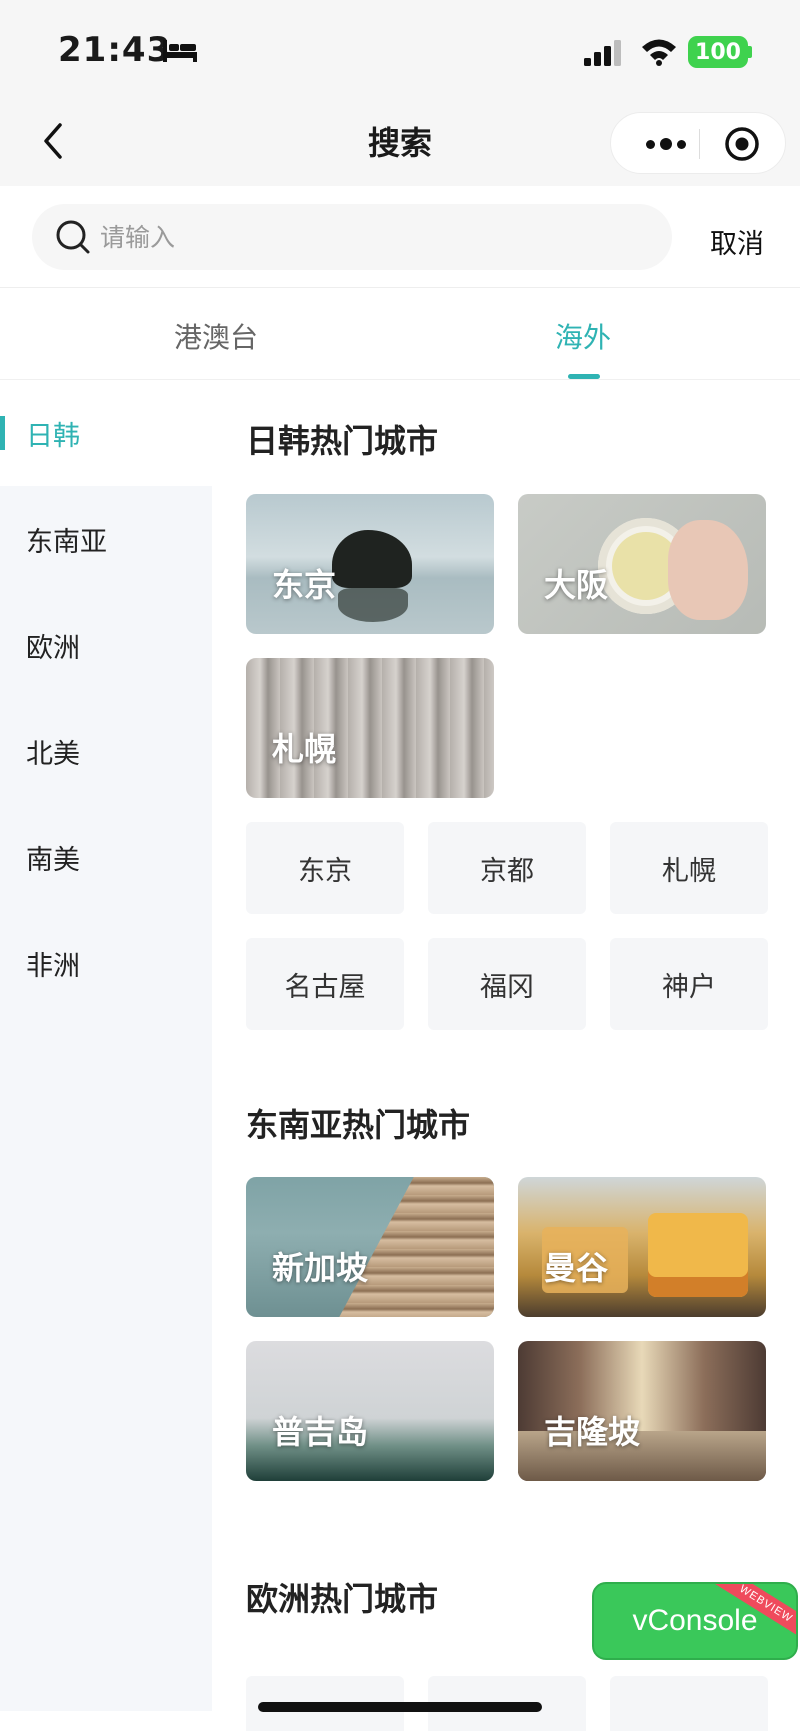 This screenshot has width=800, height=1731. What do you see at coordinates (400, 48) in the screenshot?
I see `status-bar: 21:43 100` at bounding box center [400, 48].